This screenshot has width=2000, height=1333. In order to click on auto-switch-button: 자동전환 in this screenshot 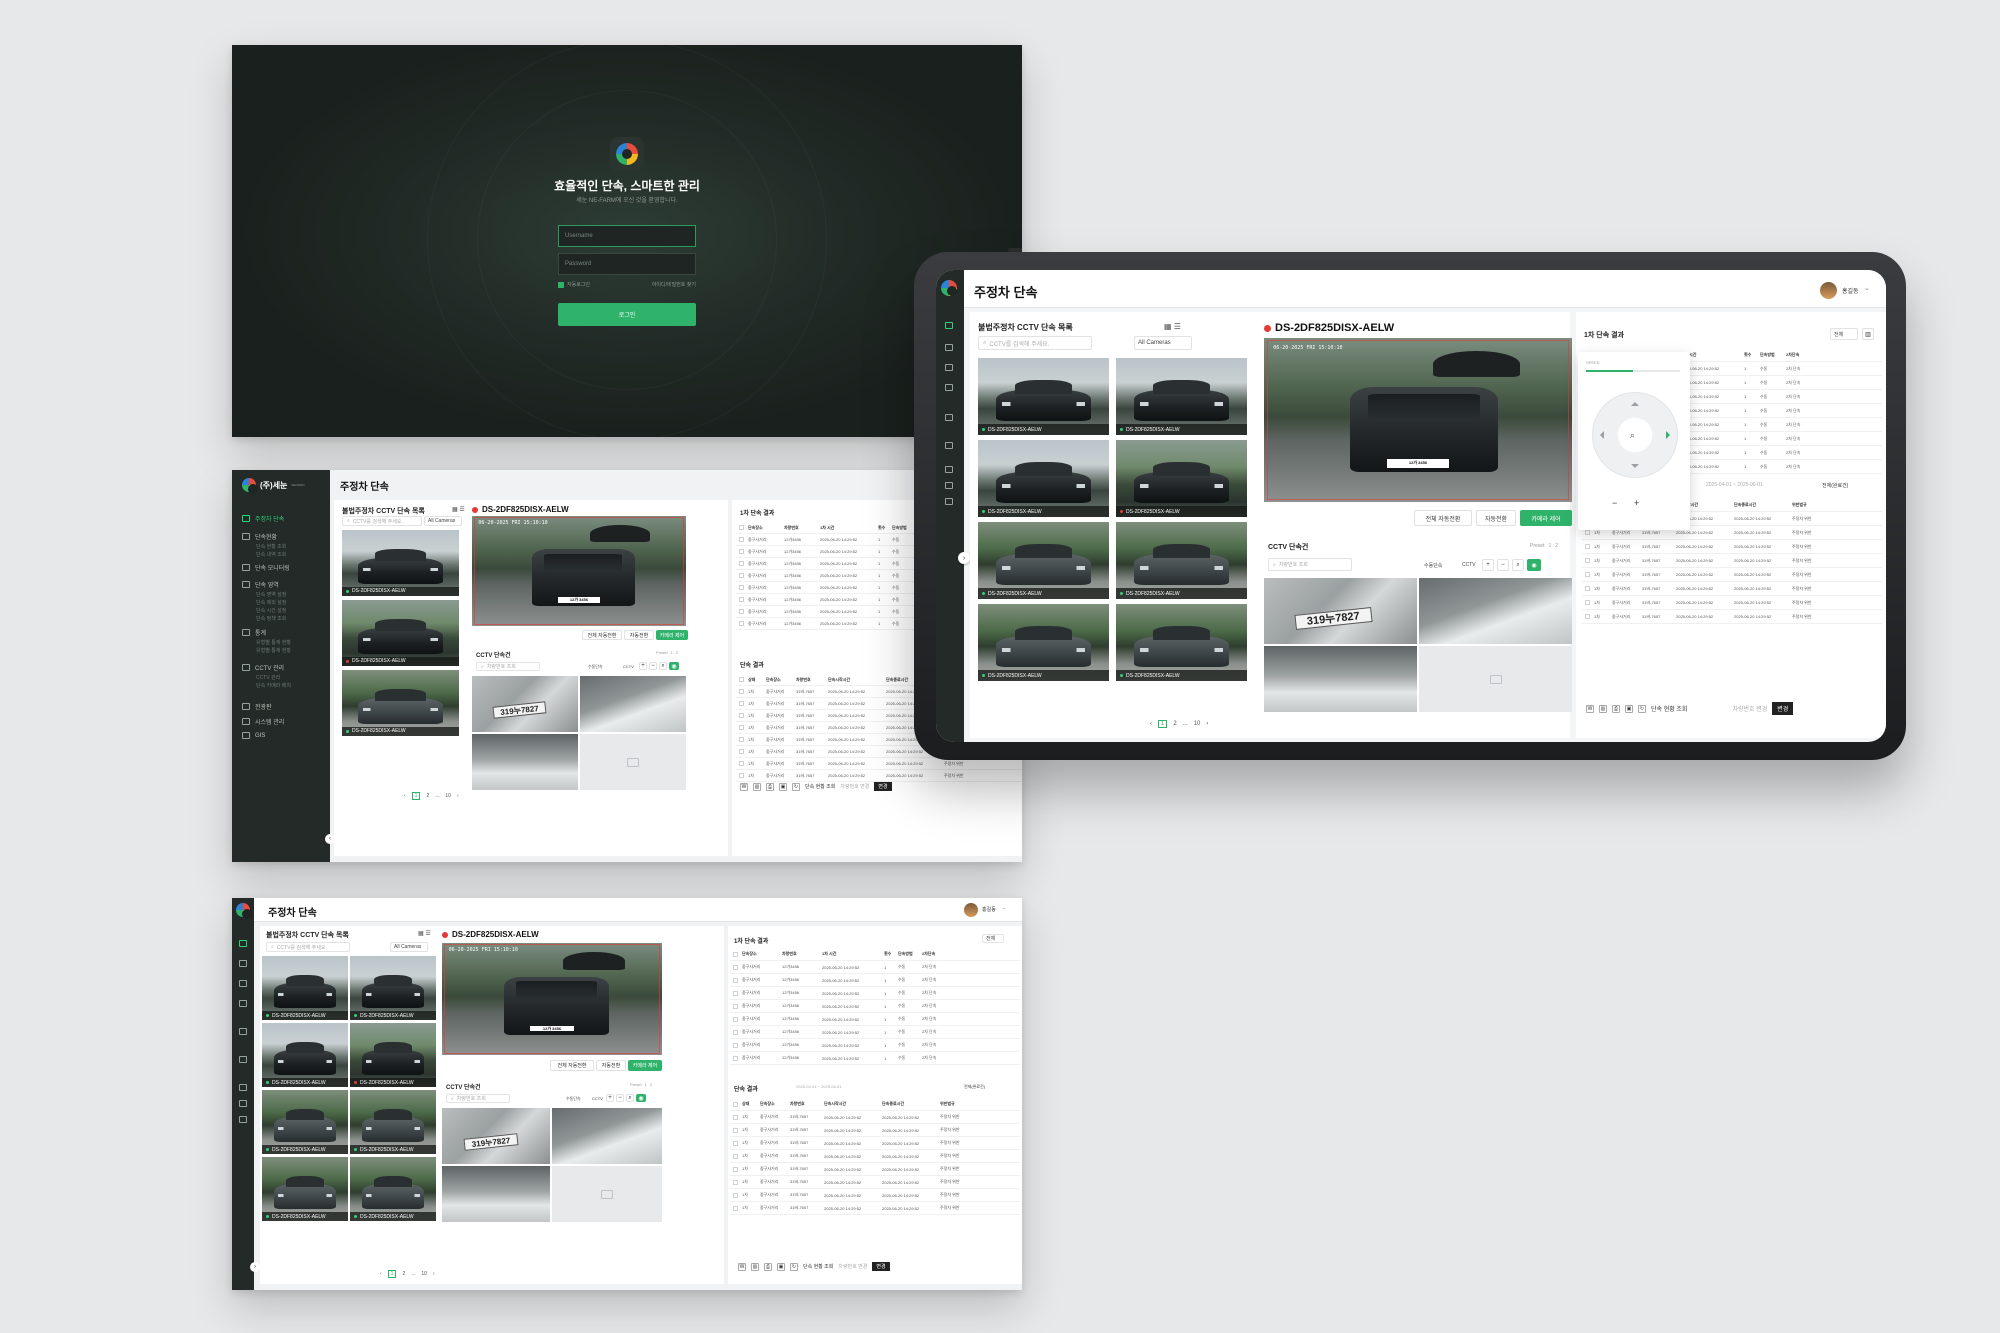, I will do `click(1496, 518)`.